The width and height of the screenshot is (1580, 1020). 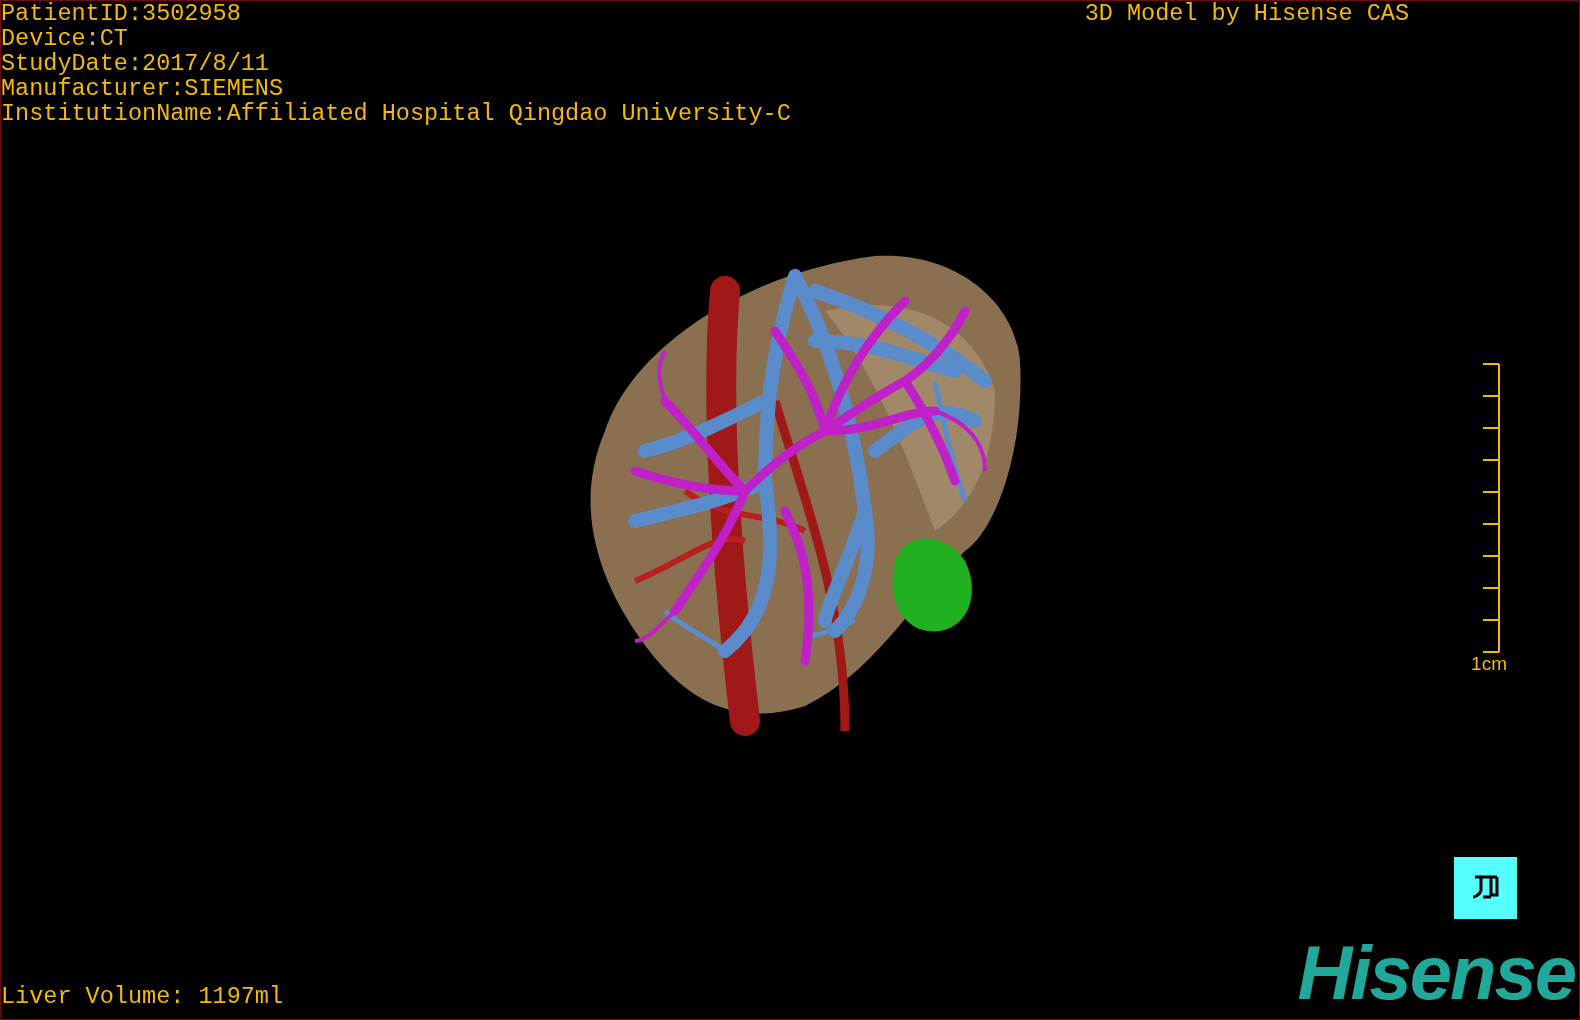 I want to click on viewer-title: 3D Model by Hisense CAS, so click(x=1246, y=15).